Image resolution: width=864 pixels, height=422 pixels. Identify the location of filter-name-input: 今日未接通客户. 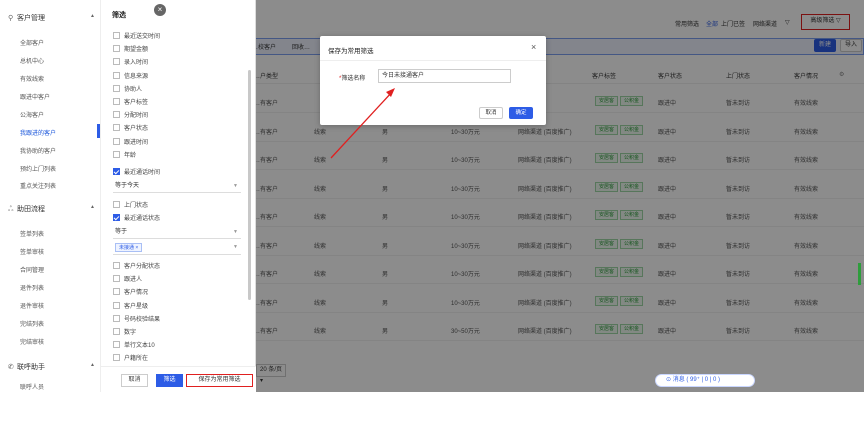
(444, 76).